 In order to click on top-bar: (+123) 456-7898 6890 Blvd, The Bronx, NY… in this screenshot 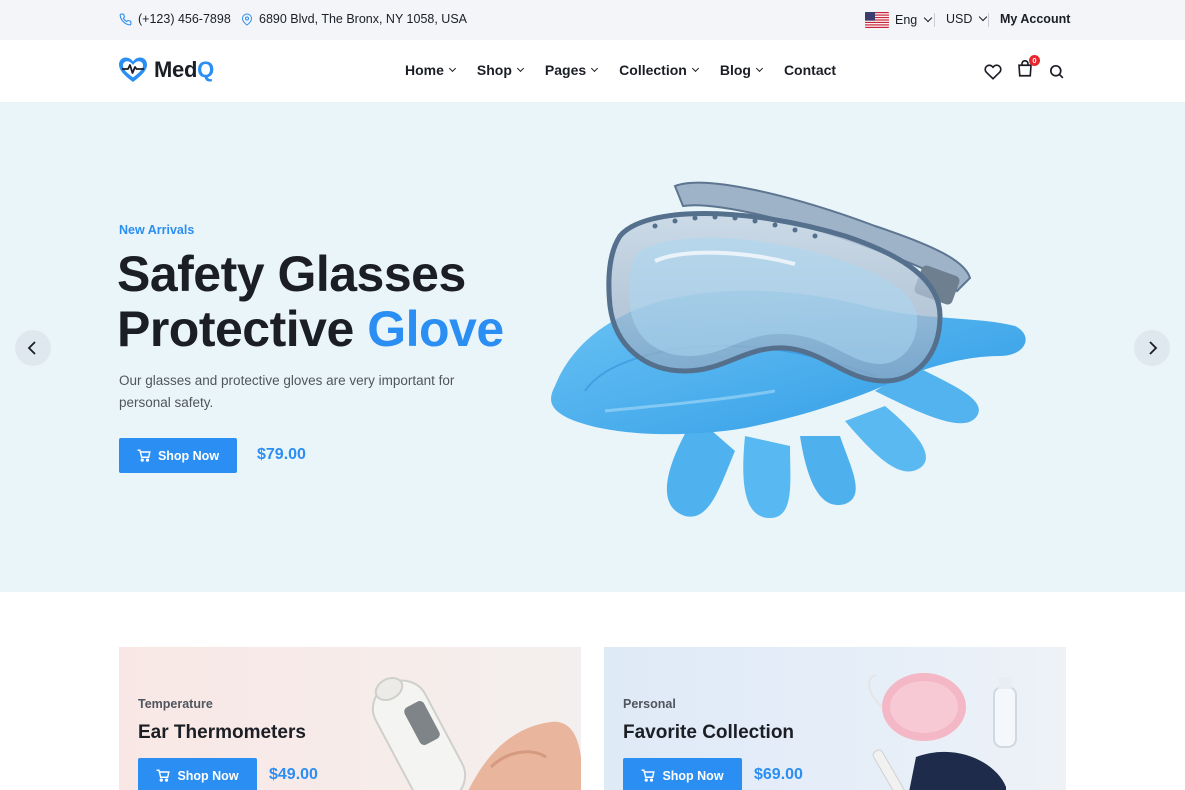, I will do `click(592, 20)`.